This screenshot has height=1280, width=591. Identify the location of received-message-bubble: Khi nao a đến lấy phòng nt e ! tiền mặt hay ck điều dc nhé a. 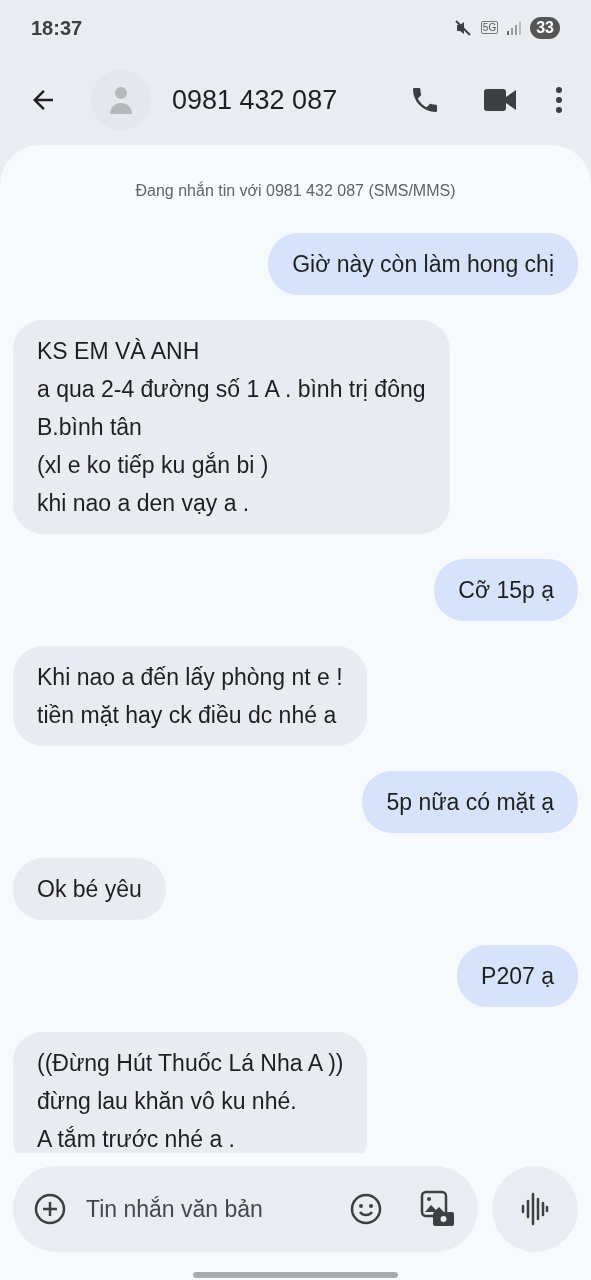
(190, 696).